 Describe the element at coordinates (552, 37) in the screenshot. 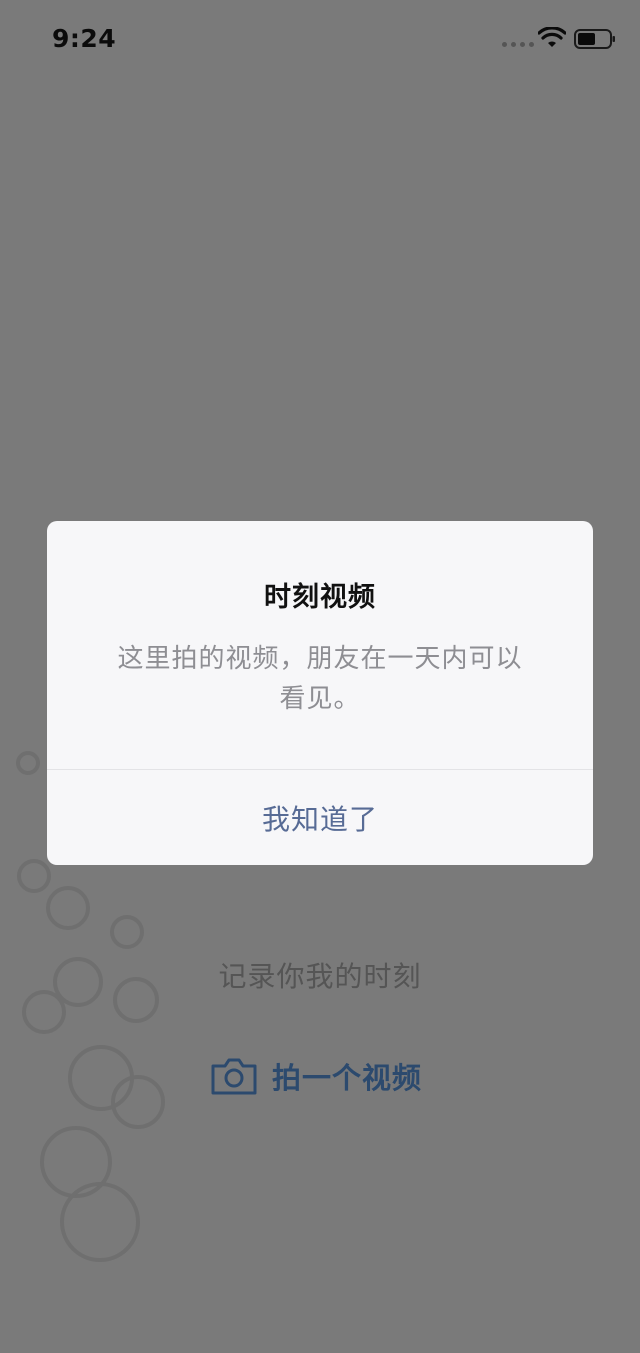

I see `wifi-icon` at that location.